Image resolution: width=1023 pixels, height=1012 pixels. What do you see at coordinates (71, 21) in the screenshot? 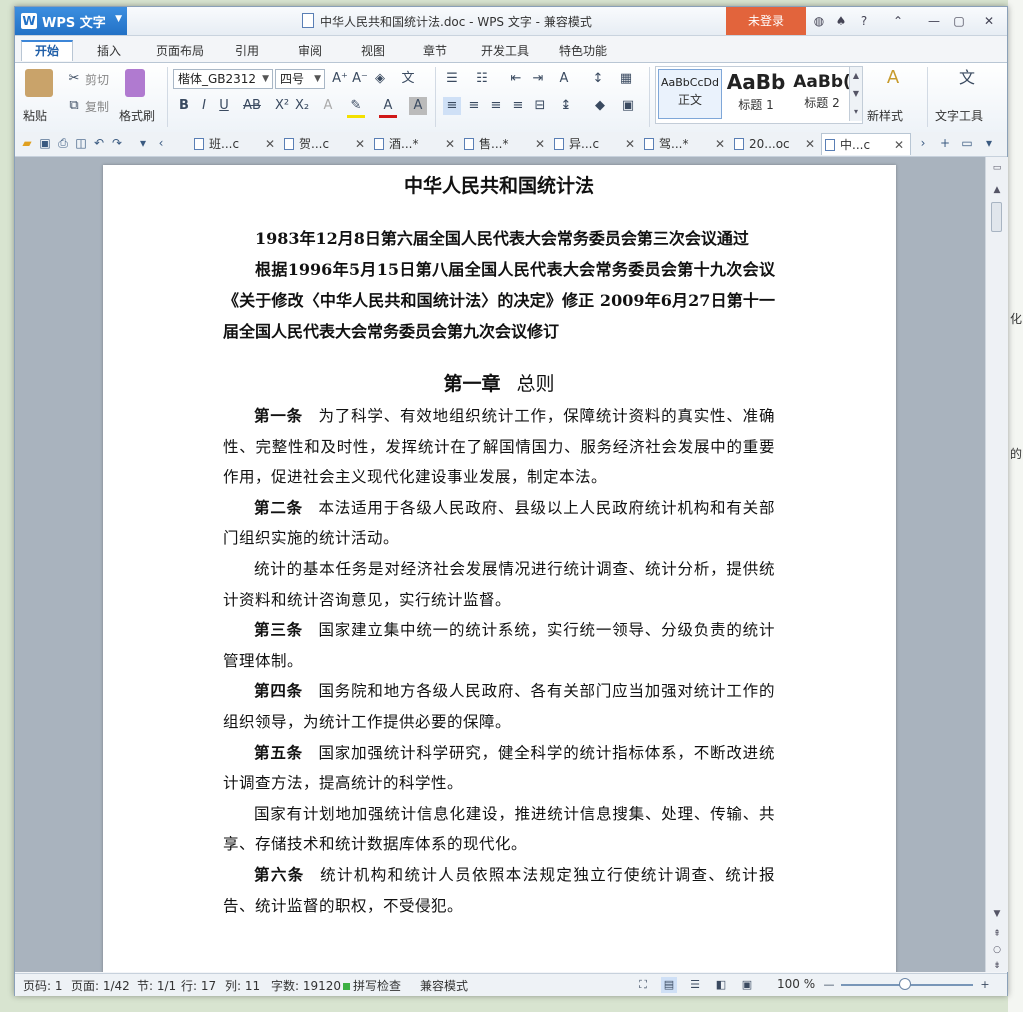
I see `app-menu-button: W WPS 文字 ▼` at bounding box center [71, 21].